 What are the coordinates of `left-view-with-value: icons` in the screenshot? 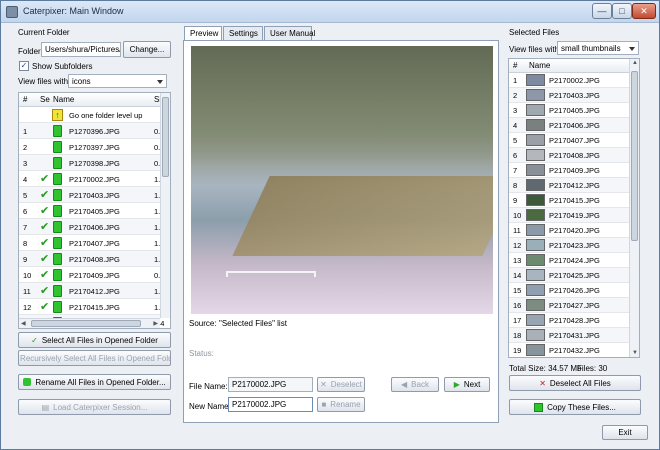 It's located at (81, 81).